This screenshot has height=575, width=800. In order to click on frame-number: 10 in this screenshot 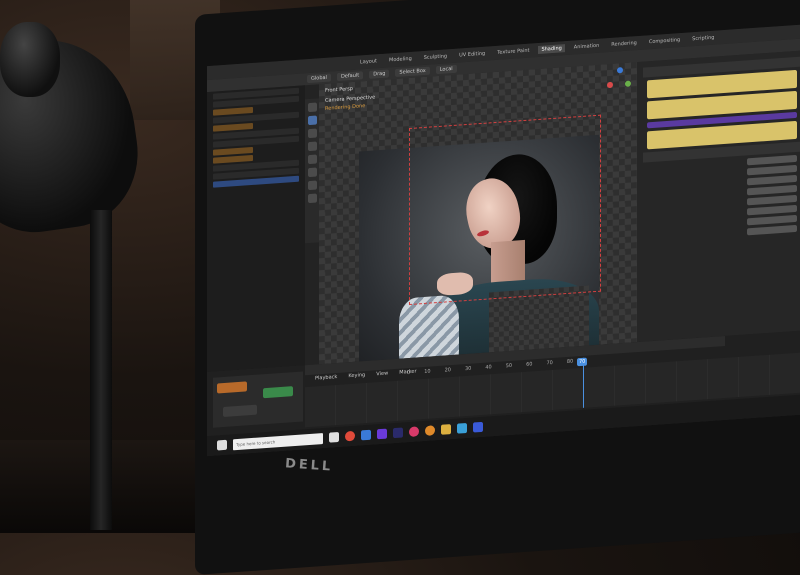, I will do `click(427, 371)`.